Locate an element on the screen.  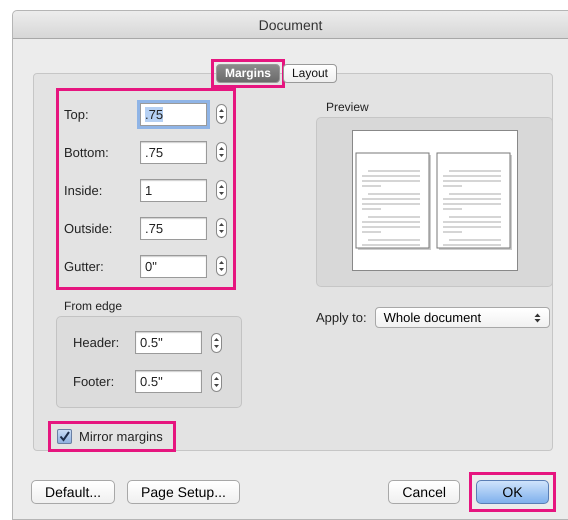
apply-to-label: Apply to: is located at coordinates (341, 317).